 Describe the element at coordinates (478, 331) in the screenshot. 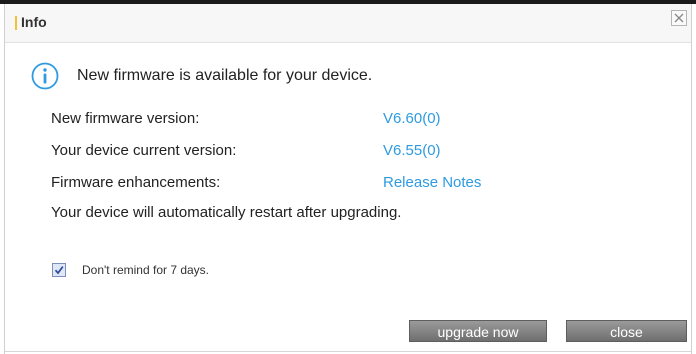

I see `upgrade-now-button: upgrade now` at that location.